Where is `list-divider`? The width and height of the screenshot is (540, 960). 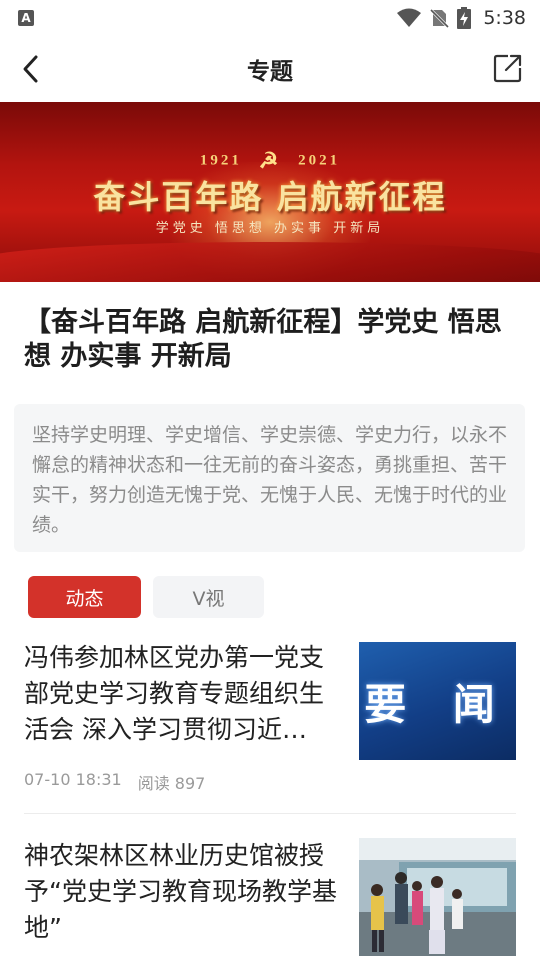 list-divider is located at coordinates (270, 813).